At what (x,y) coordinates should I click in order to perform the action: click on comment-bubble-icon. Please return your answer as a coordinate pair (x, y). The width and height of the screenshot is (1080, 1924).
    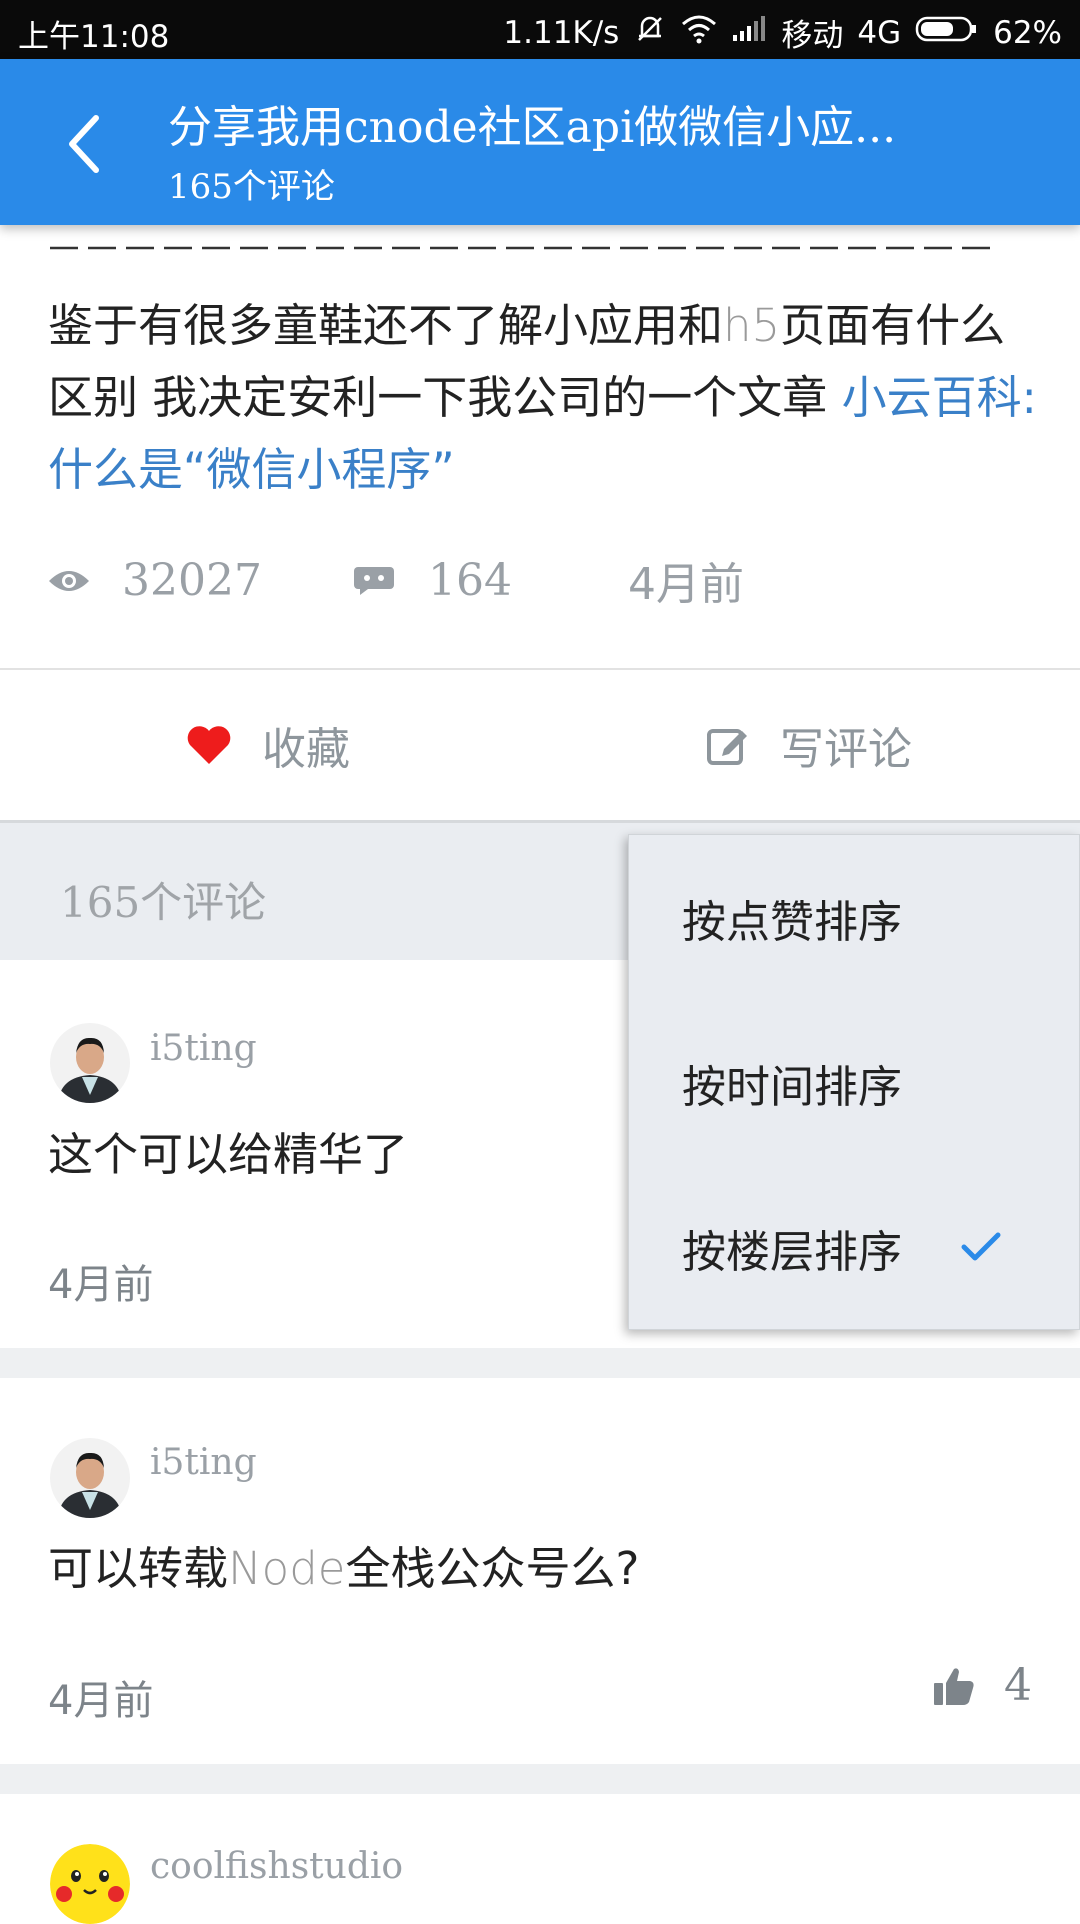
    Looking at the image, I should click on (374, 580).